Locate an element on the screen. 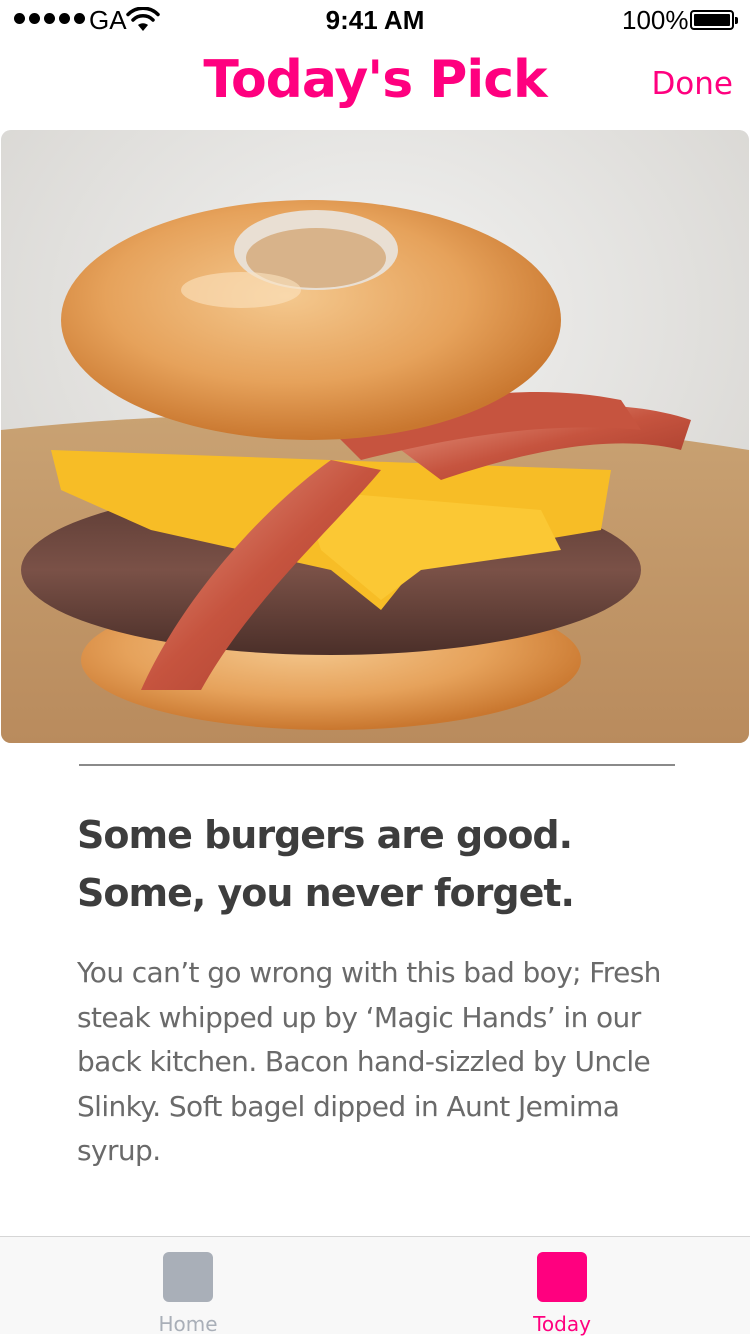 The width and height of the screenshot is (750, 1336). divider is located at coordinates (377, 765).